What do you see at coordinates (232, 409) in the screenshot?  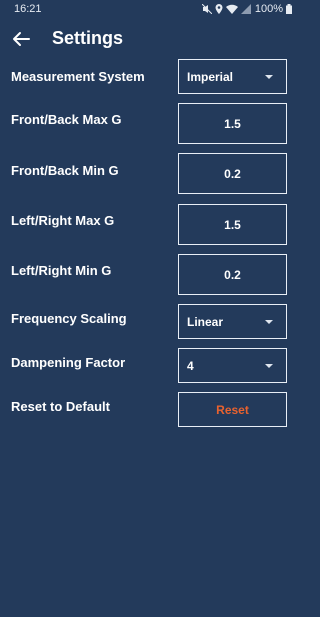 I see `reset-button: Reset` at bounding box center [232, 409].